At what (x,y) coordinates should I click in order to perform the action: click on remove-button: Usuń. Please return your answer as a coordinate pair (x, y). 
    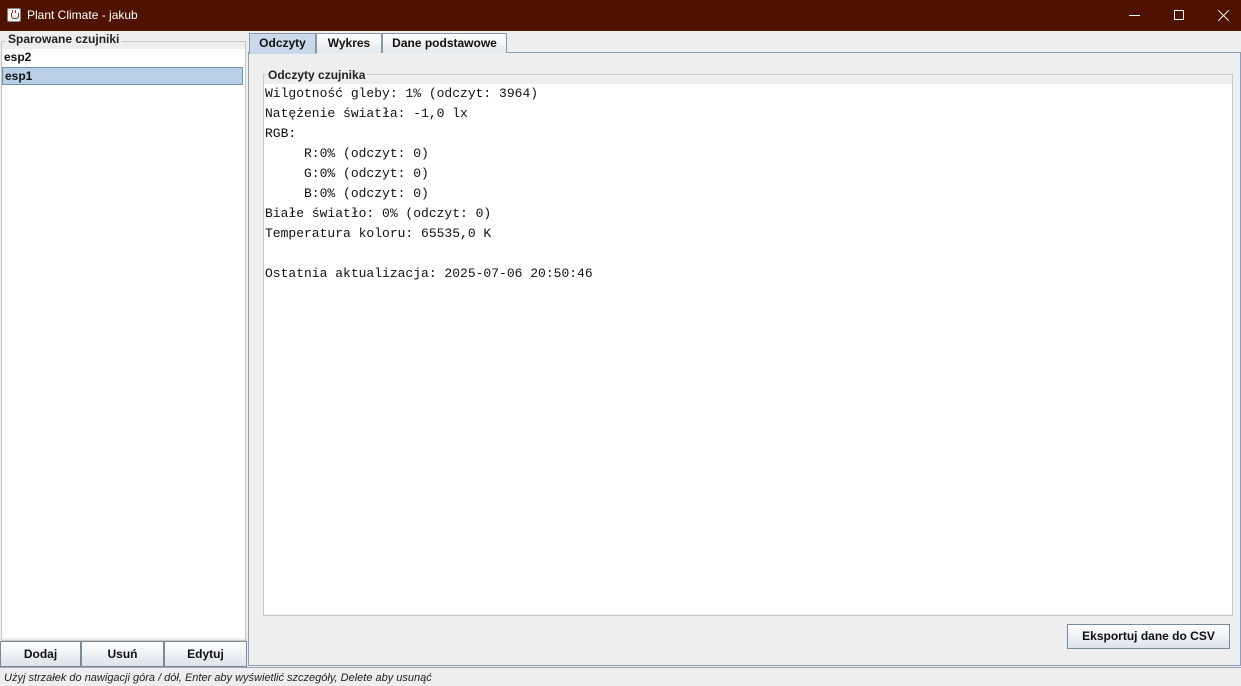
    Looking at the image, I should click on (122, 654).